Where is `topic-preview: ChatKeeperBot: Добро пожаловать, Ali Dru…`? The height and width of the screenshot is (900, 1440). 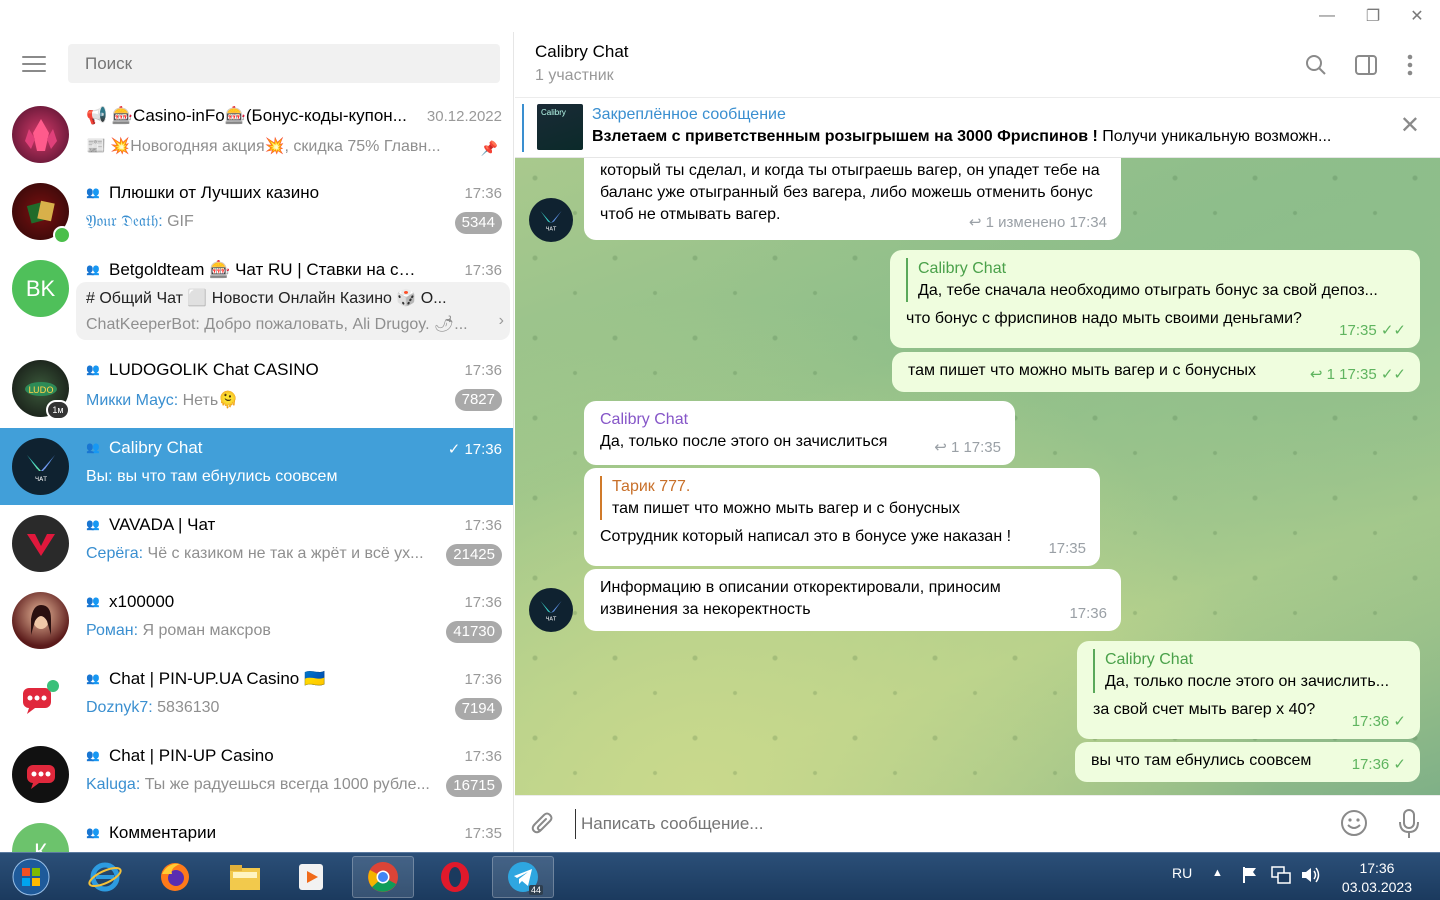
topic-preview: ChatKeeperBot: Добро пожаловать, Ali Dru… is located at coordinates (277, 324).